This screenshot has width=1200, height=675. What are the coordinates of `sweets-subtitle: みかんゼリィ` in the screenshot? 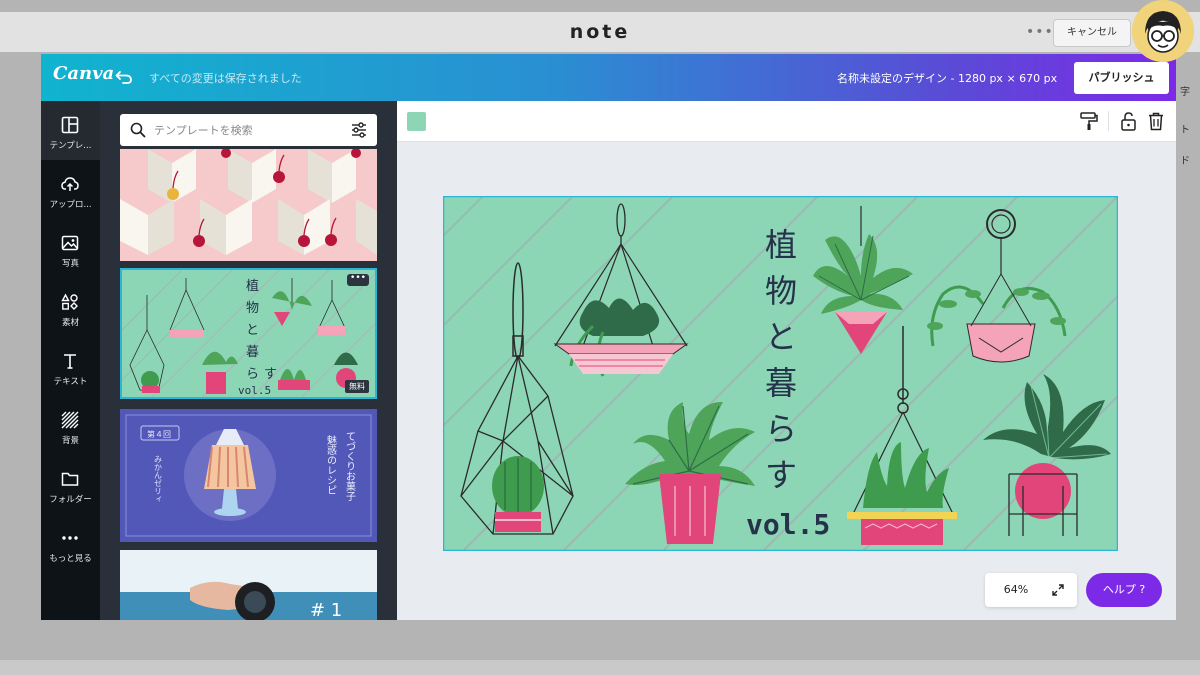 It's located at (158, 479).